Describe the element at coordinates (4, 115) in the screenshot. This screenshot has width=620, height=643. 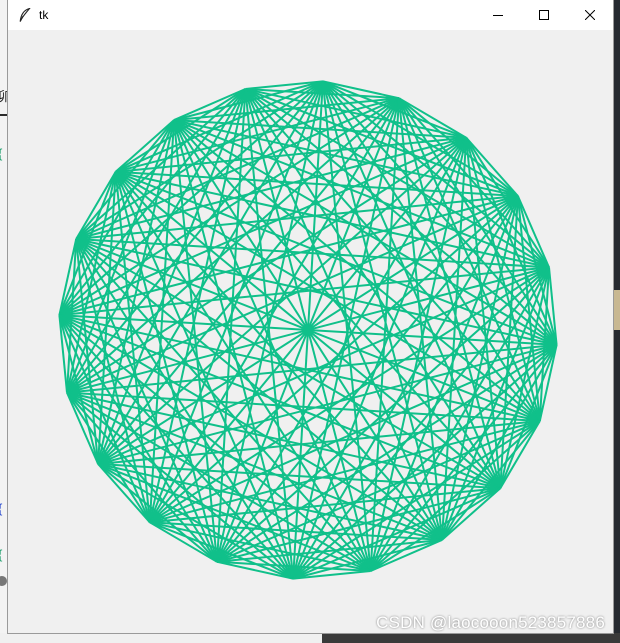
I see `background-divider` at that location.